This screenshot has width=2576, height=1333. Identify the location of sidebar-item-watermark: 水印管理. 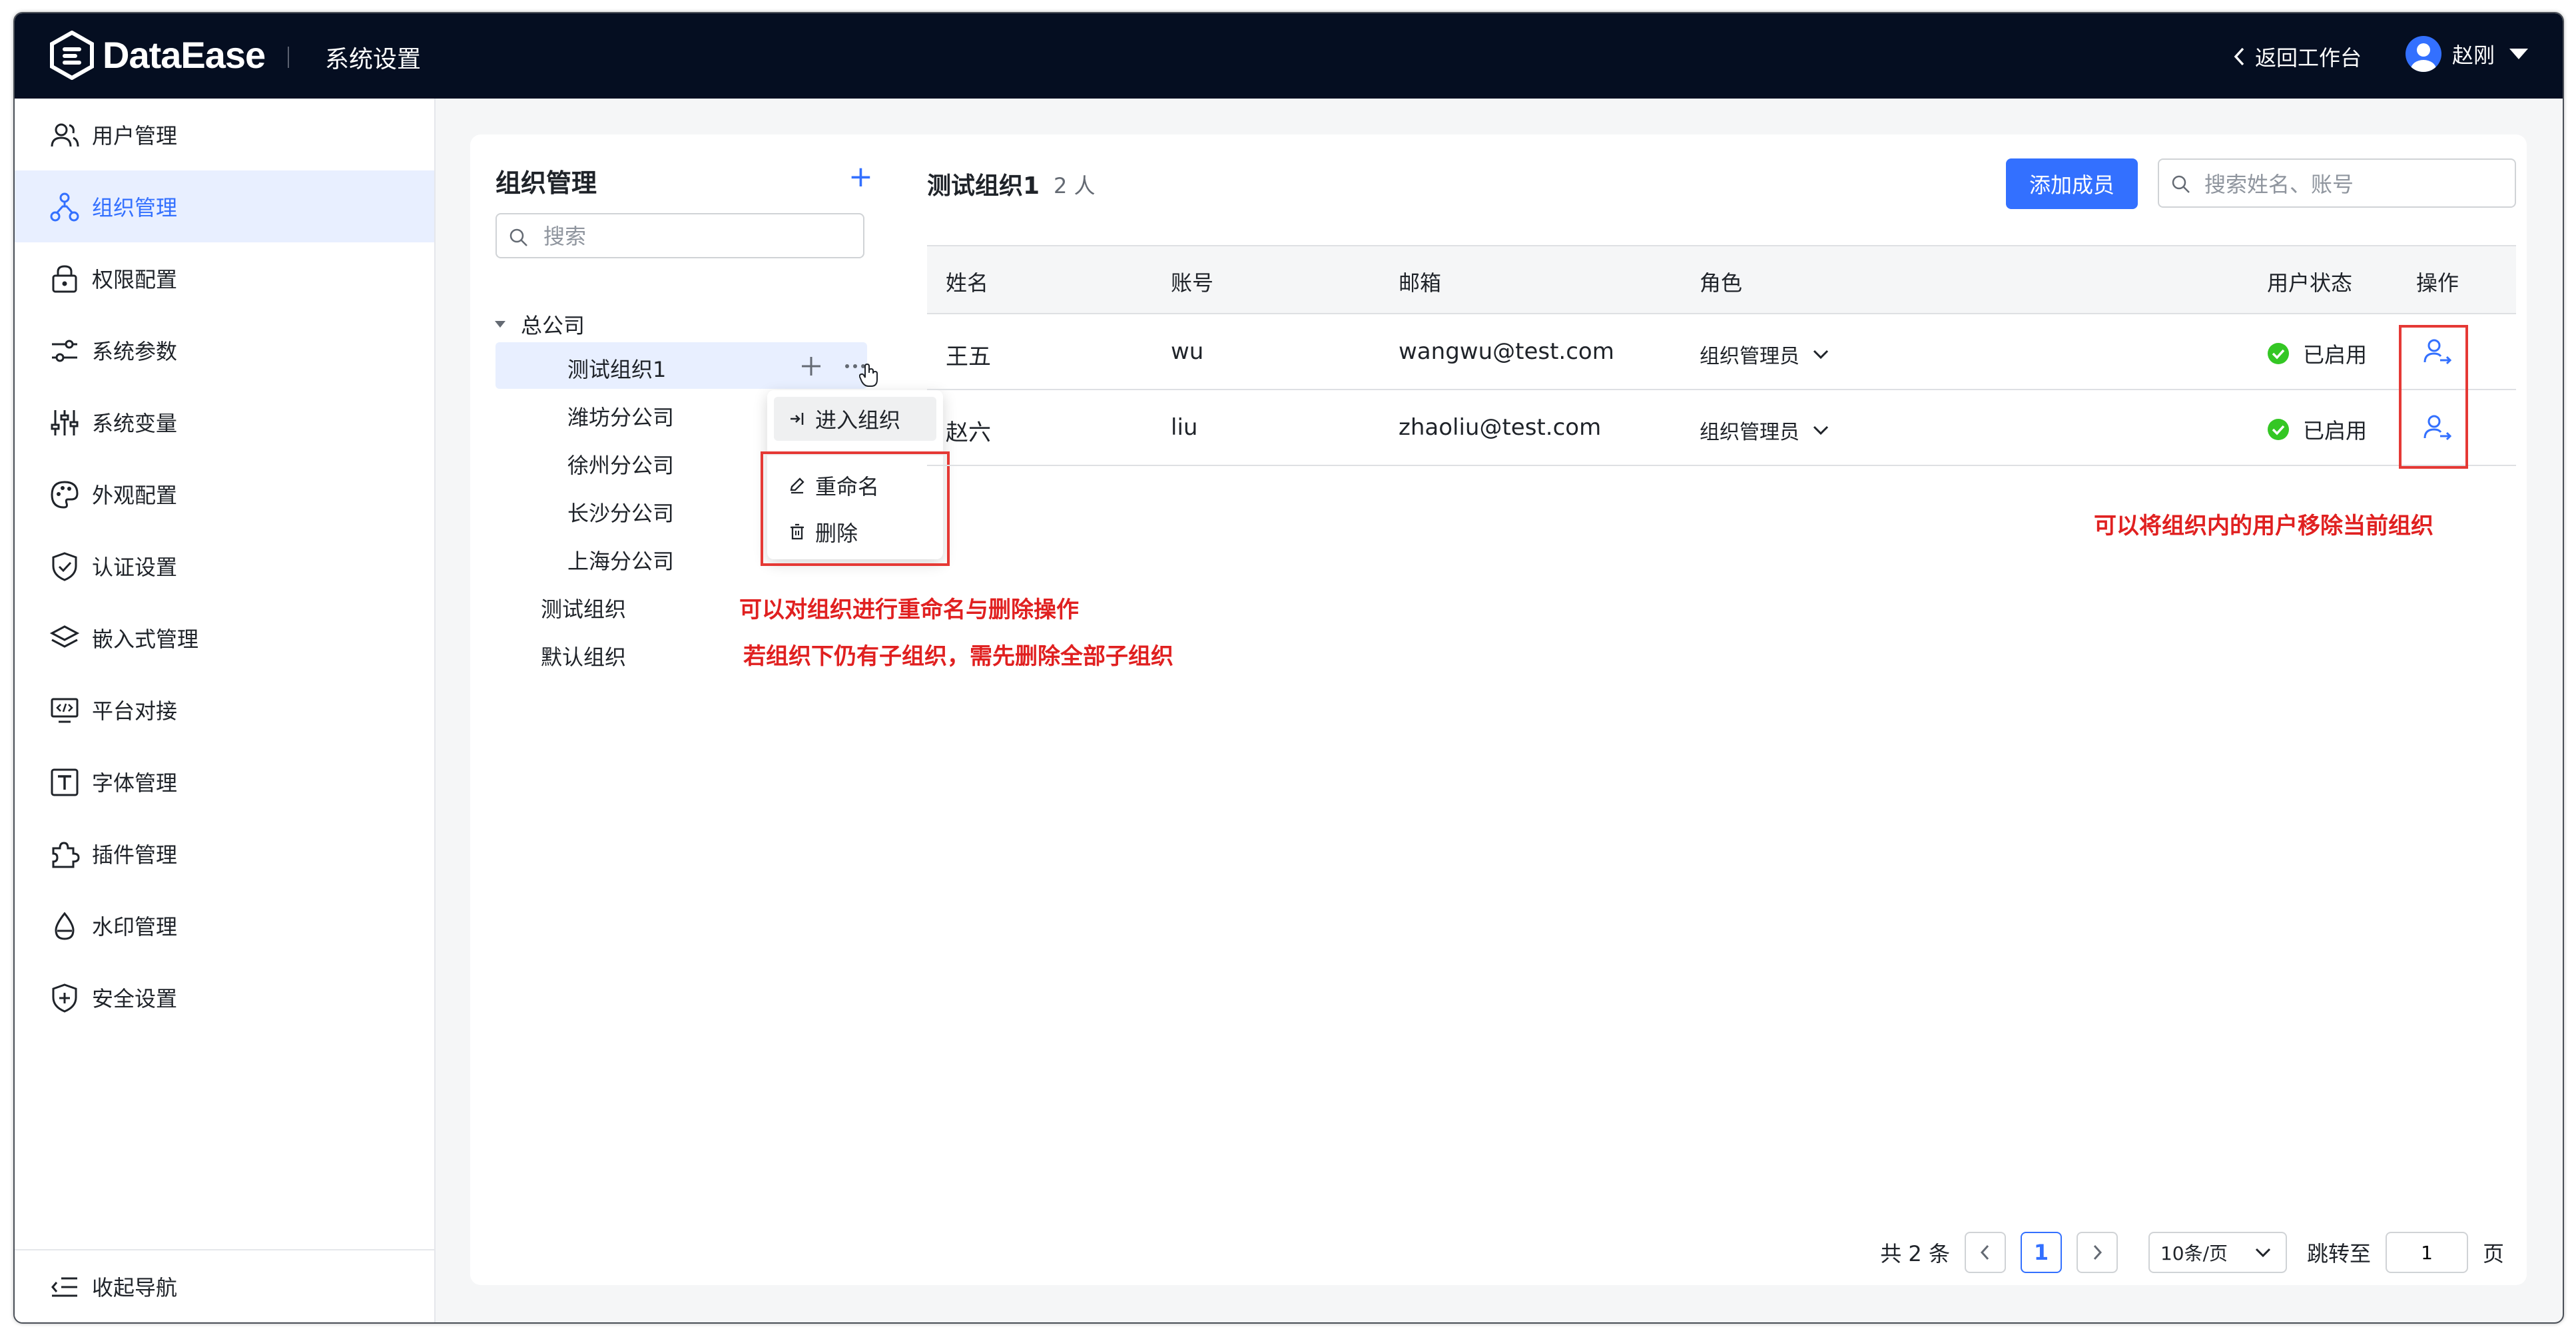
(224, 925).